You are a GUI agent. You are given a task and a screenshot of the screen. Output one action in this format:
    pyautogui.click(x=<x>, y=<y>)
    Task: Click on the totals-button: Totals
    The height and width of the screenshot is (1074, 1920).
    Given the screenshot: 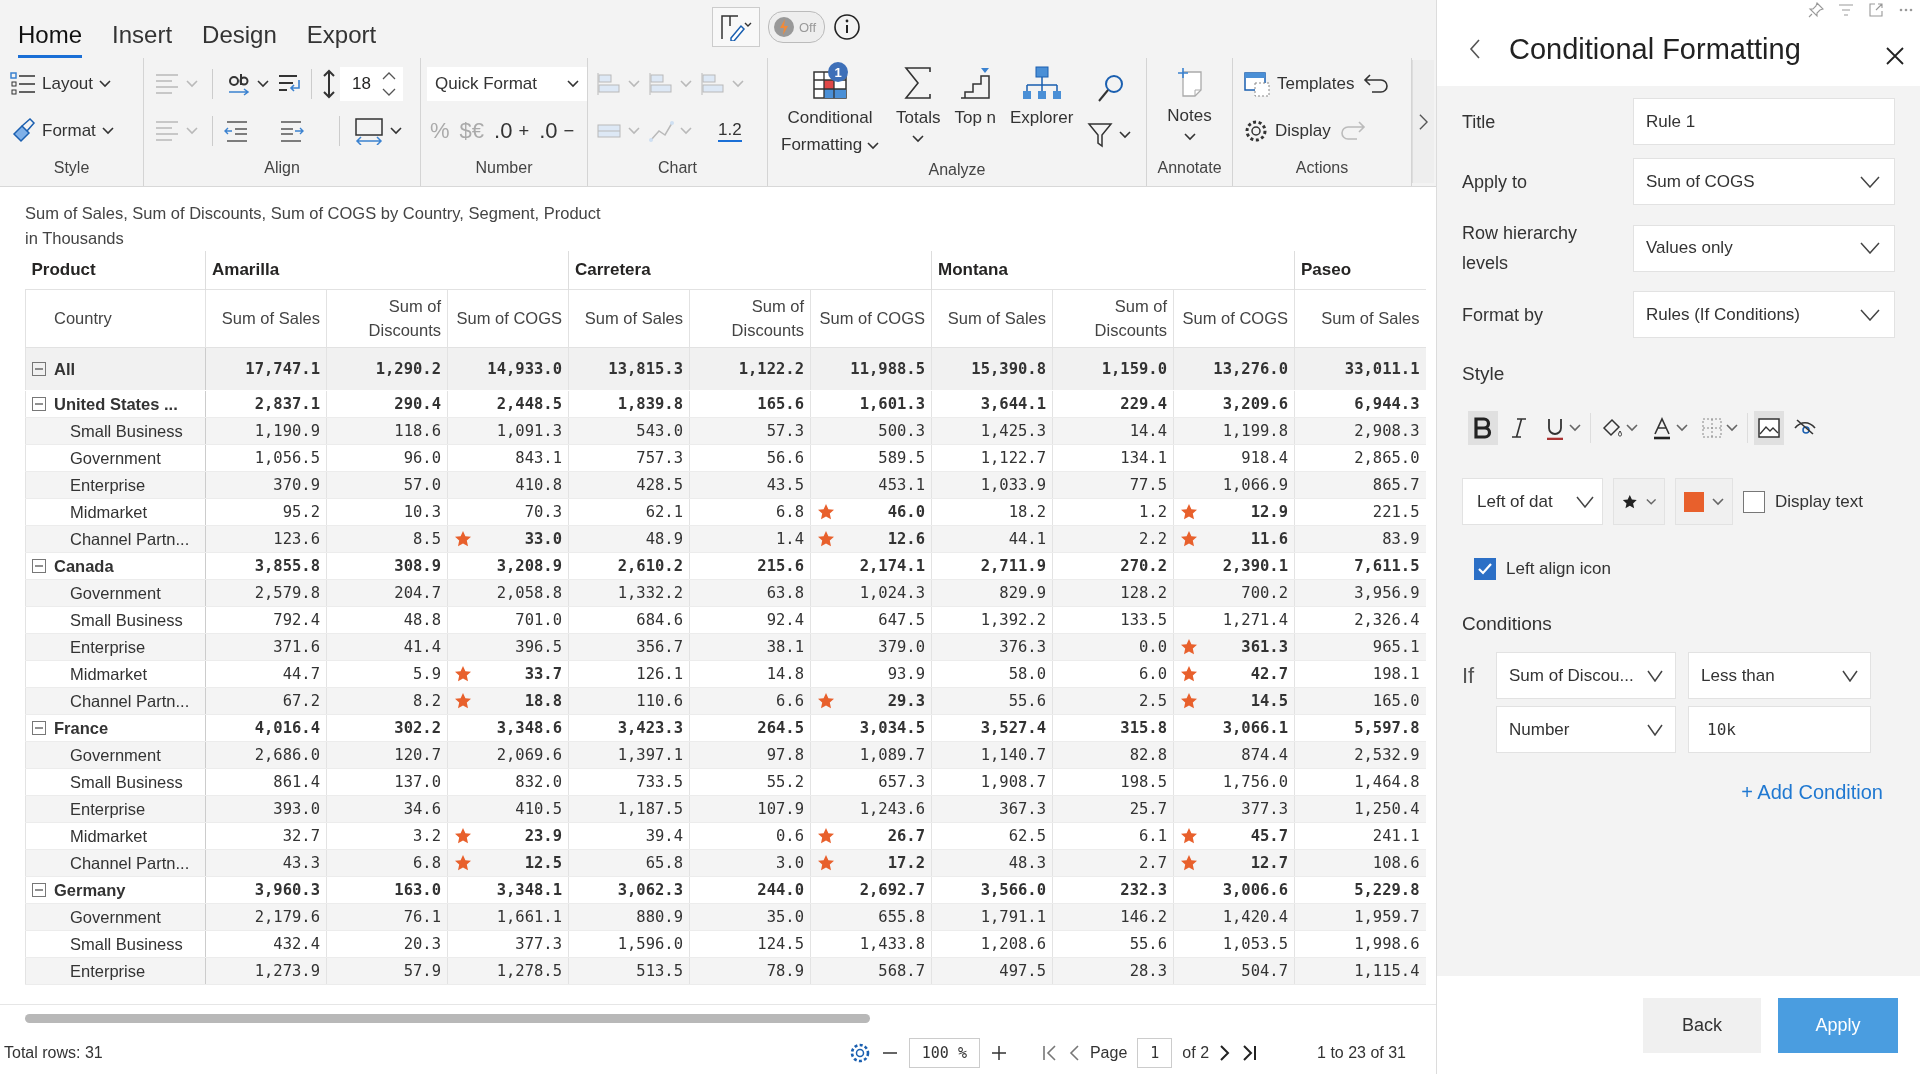 What is the action you would take?
    pyautogui.click(x=918, y=109)
    